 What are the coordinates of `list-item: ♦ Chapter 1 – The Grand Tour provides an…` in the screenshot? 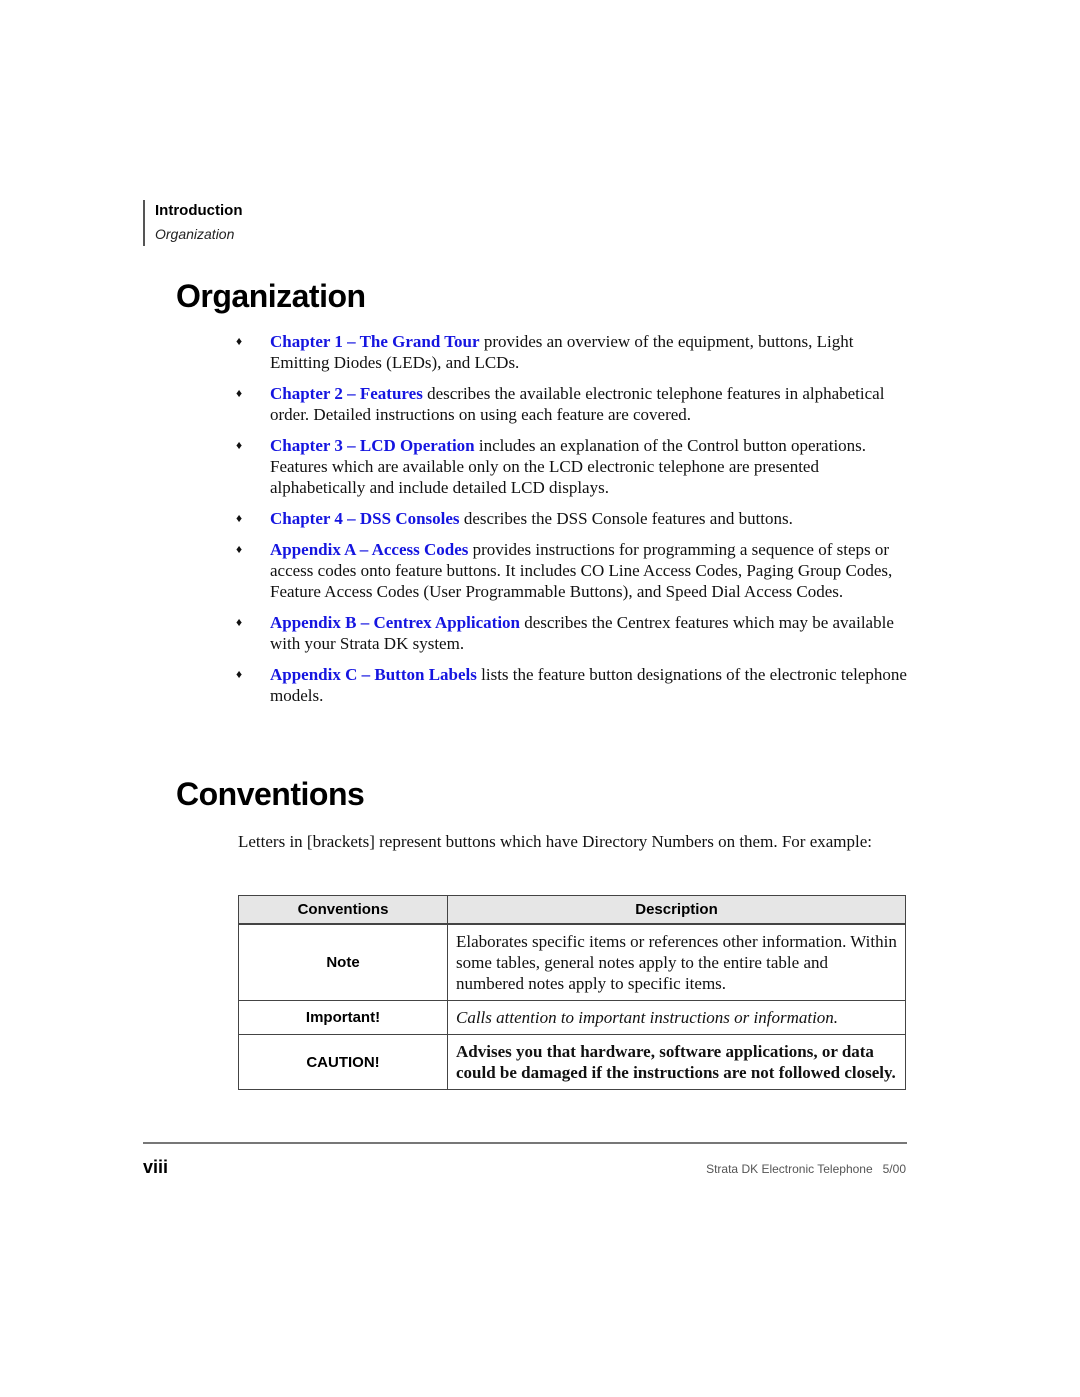 It's located at (572, 352).